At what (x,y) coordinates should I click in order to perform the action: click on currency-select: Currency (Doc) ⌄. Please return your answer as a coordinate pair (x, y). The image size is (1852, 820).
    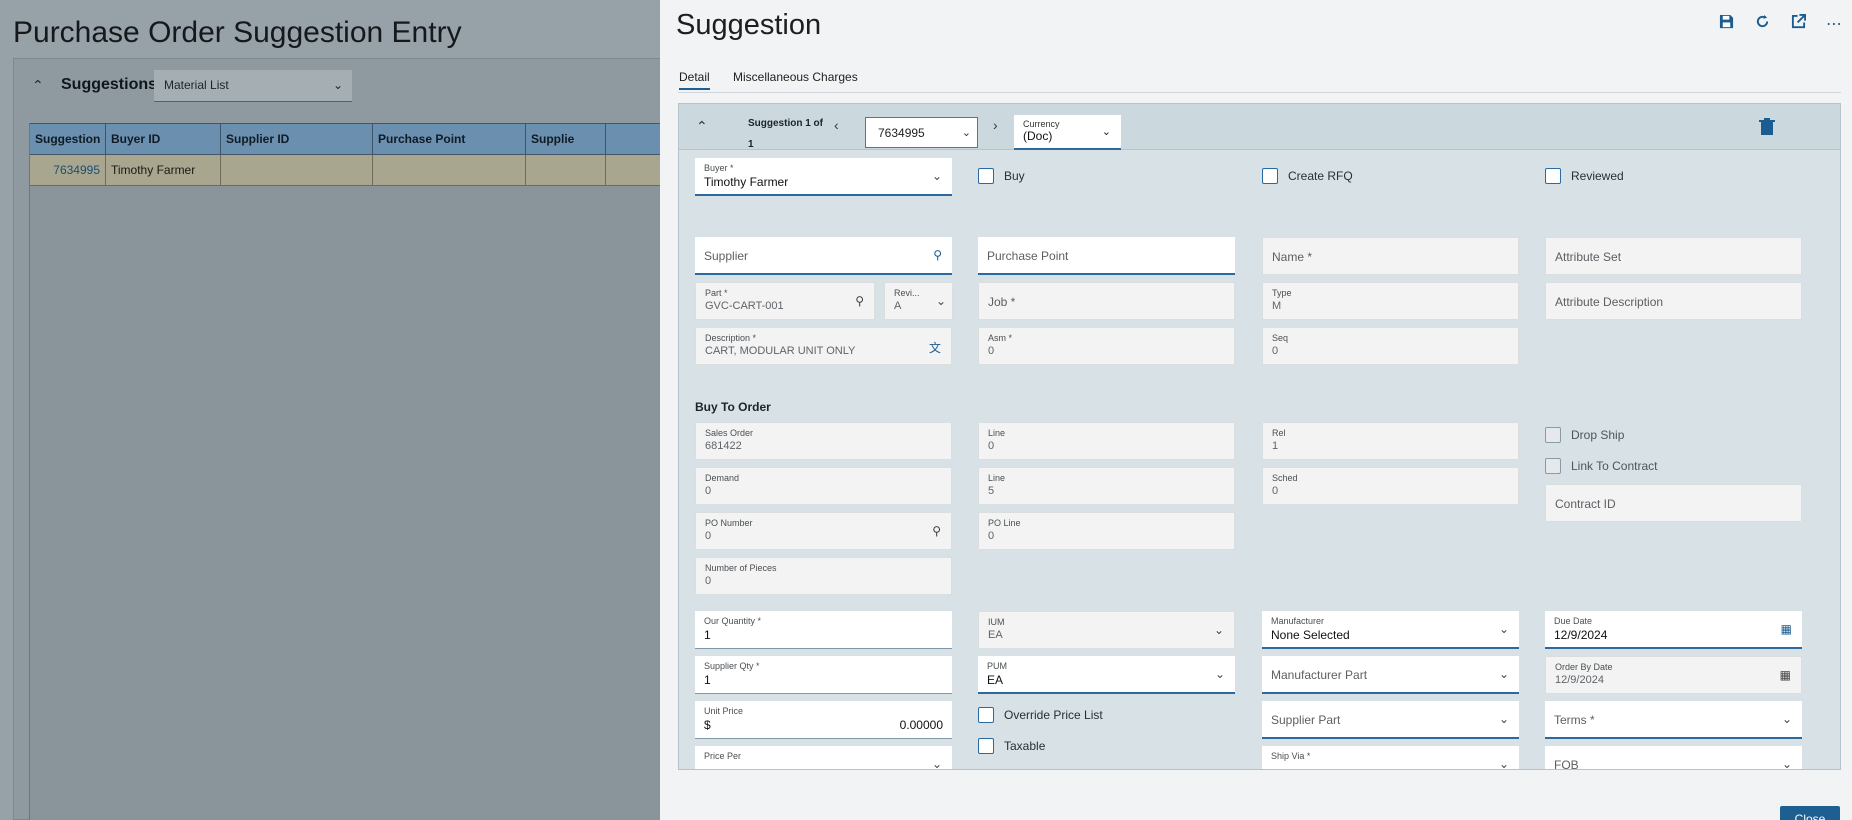
    Looking at the image, I should click on (1067, 132).